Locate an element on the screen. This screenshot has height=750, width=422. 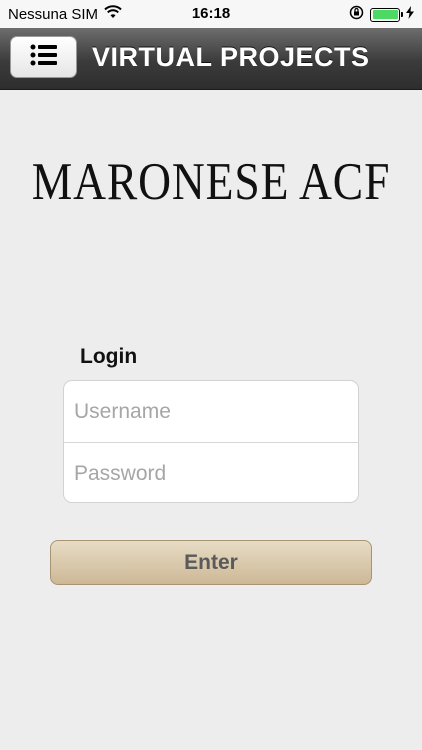
password-input is located at coordinates (211, 472).